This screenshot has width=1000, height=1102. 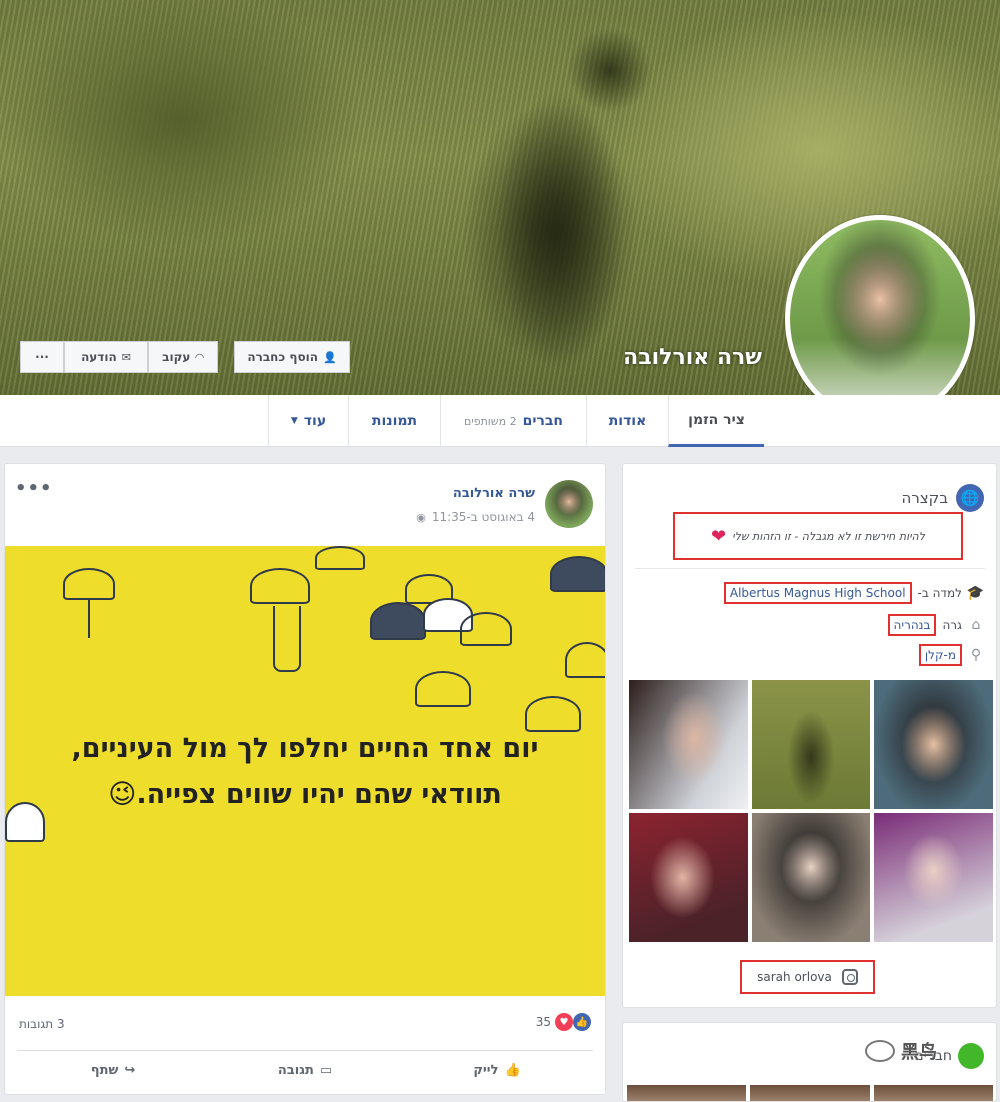 I want to click on post-actions: ↪ שתף ▭ תגובה 👍 לייק, so click(x=305, y=1070).